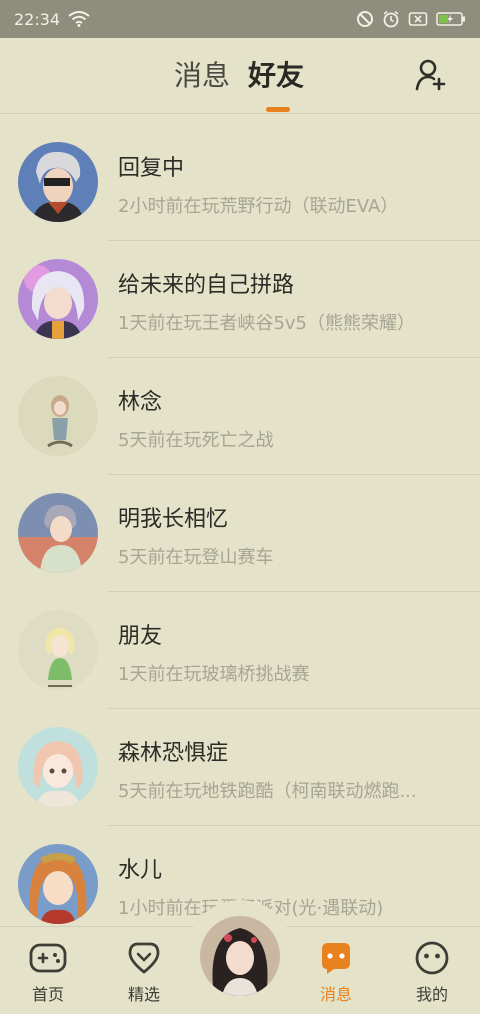 The width and height of the screenshot is (480, 1014). I want to click on nav-messages-label: 消息, so click(335, 994).